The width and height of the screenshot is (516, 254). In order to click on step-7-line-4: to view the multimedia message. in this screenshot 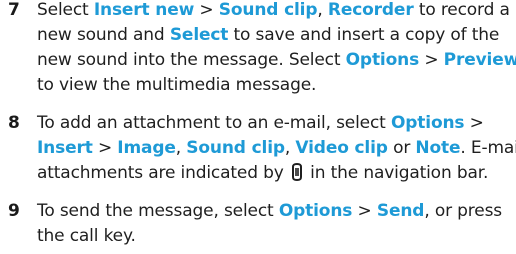, I will do `click(176, 85)`.